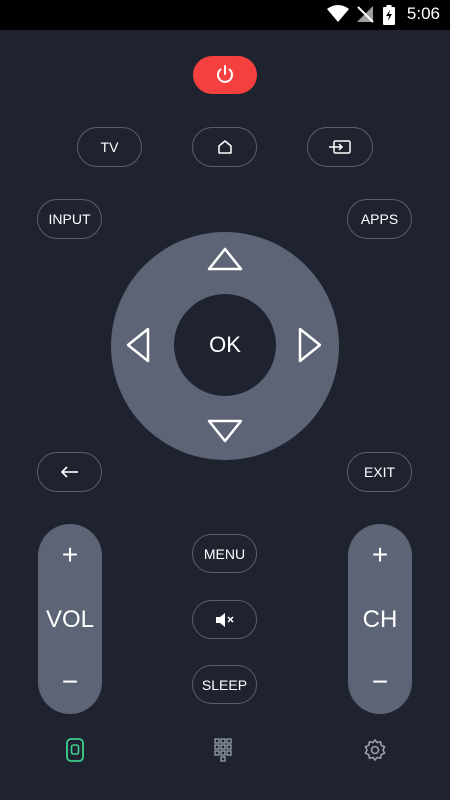 This screenshot has height=800, width=450. Describe the element at coordinates (225, 15) in the screenshot. I see `status-bar: 5:06` at that location.